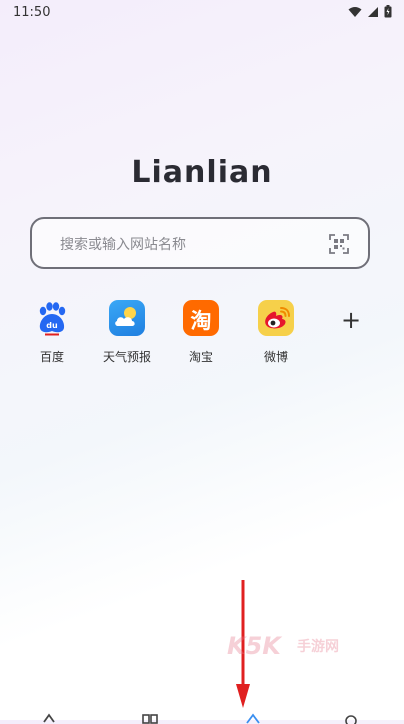 Image resolution: width=404 pixels, height=724 pixels. What do you see at coordinates (253, 718) in the screenshot?
I see `home-icon` at bounding box center [253, 718].